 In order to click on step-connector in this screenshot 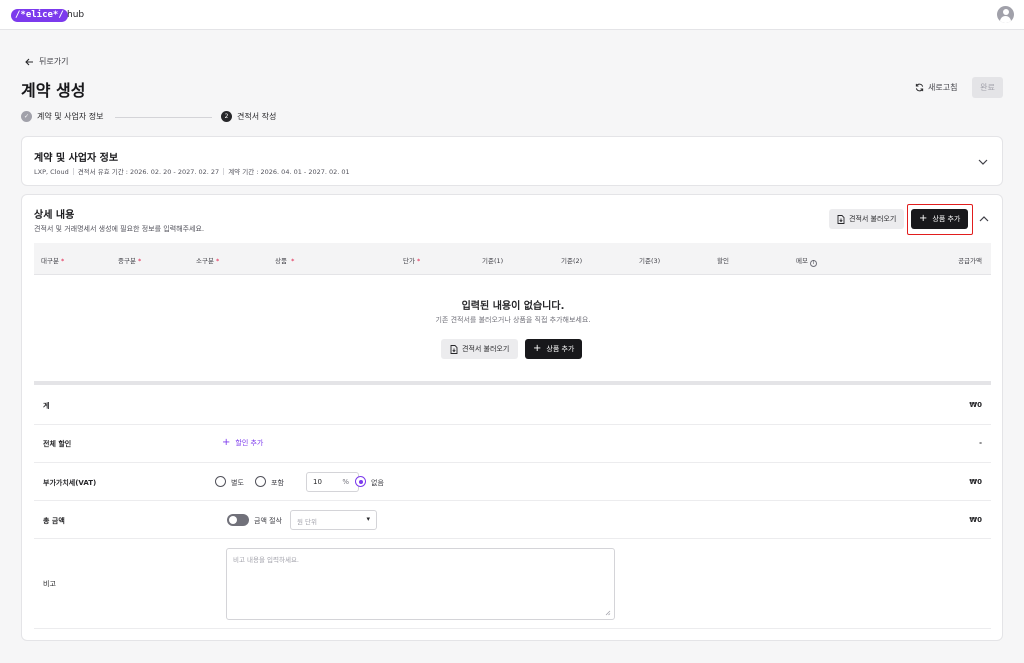, I will do `click(163, 117)`.